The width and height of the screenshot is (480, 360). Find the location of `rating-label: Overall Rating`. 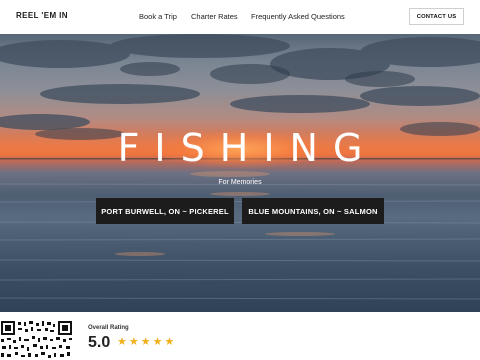

rating-label: Overall Rating is located at coordinates (108, 328).